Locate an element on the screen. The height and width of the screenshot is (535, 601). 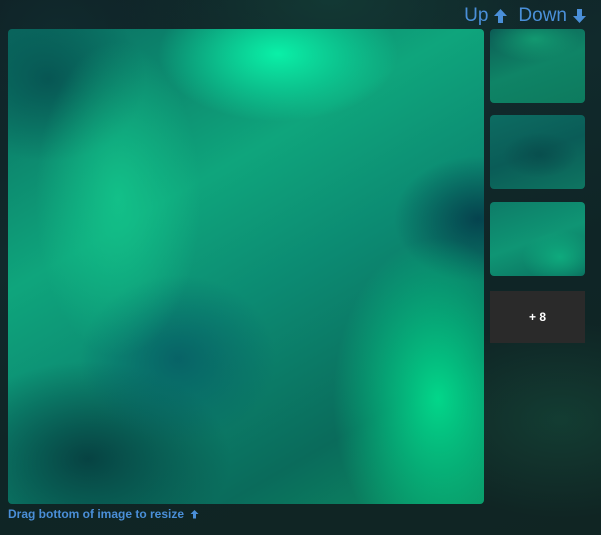
image-nav: Up Down is located at coordinates (525, 16).